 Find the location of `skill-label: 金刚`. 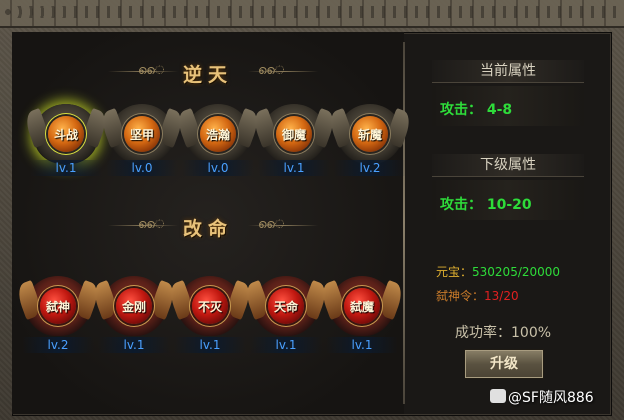

skill-label: 金刚 is located at coordinates (133, 306).